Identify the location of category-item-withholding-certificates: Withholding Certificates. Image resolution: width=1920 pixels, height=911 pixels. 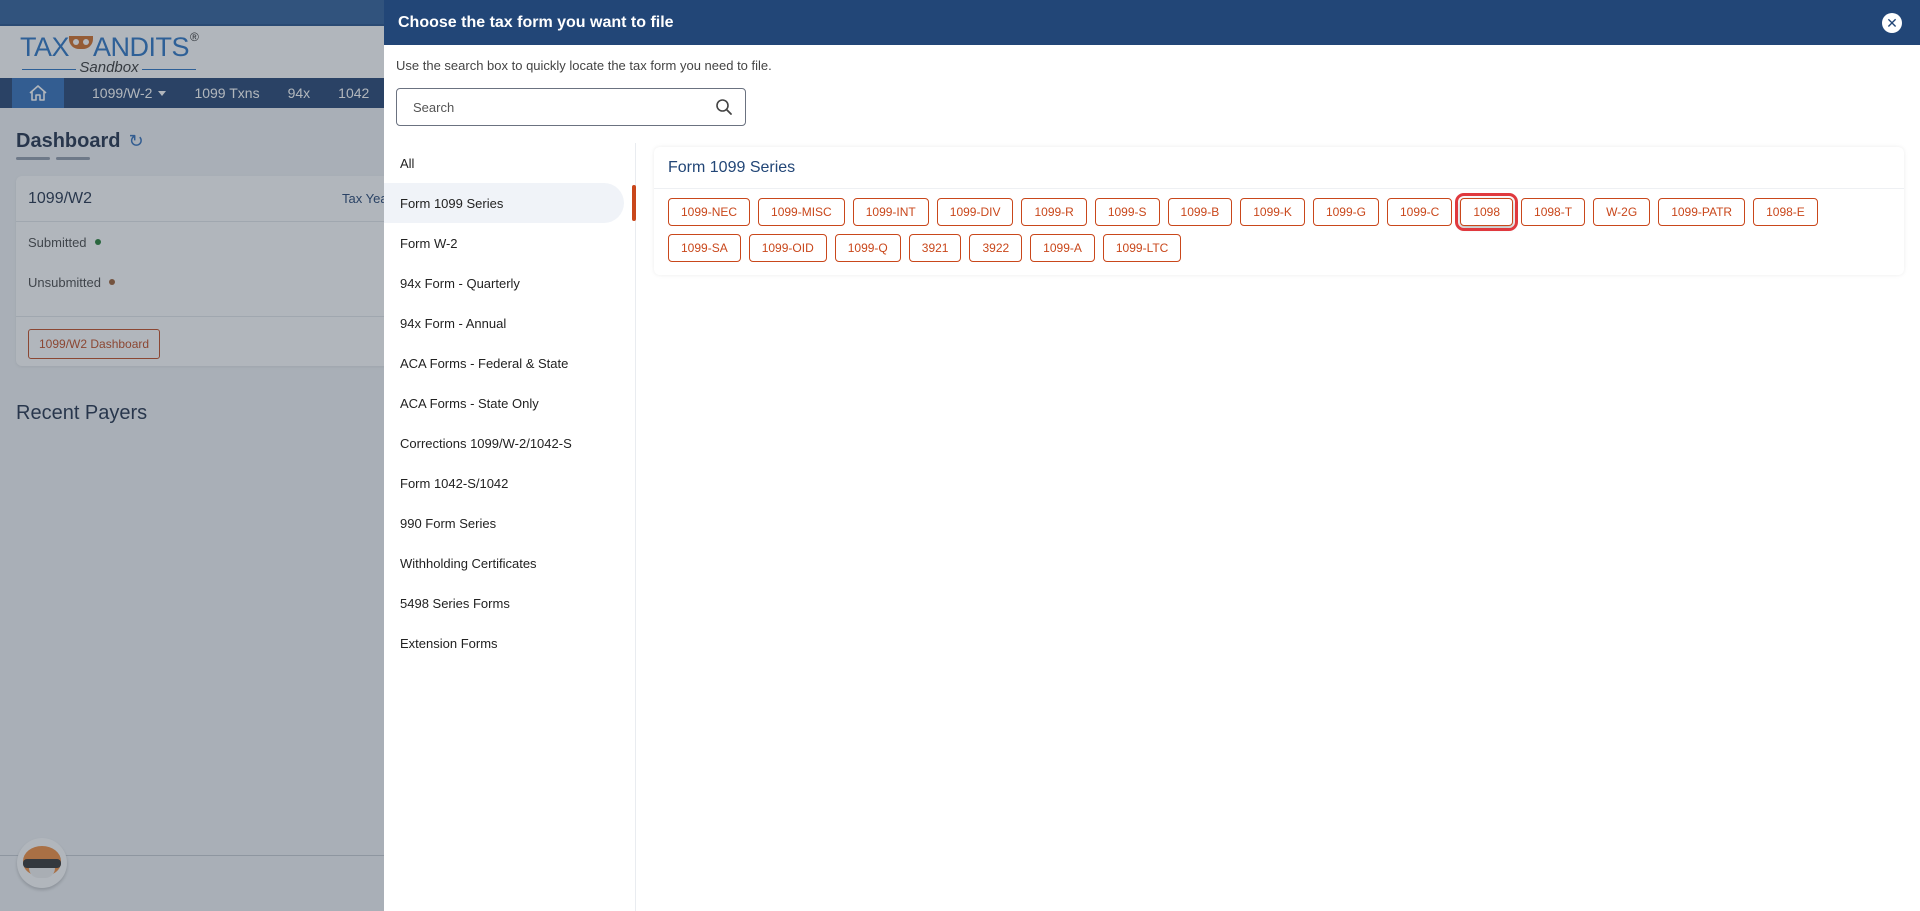
(509, 563).